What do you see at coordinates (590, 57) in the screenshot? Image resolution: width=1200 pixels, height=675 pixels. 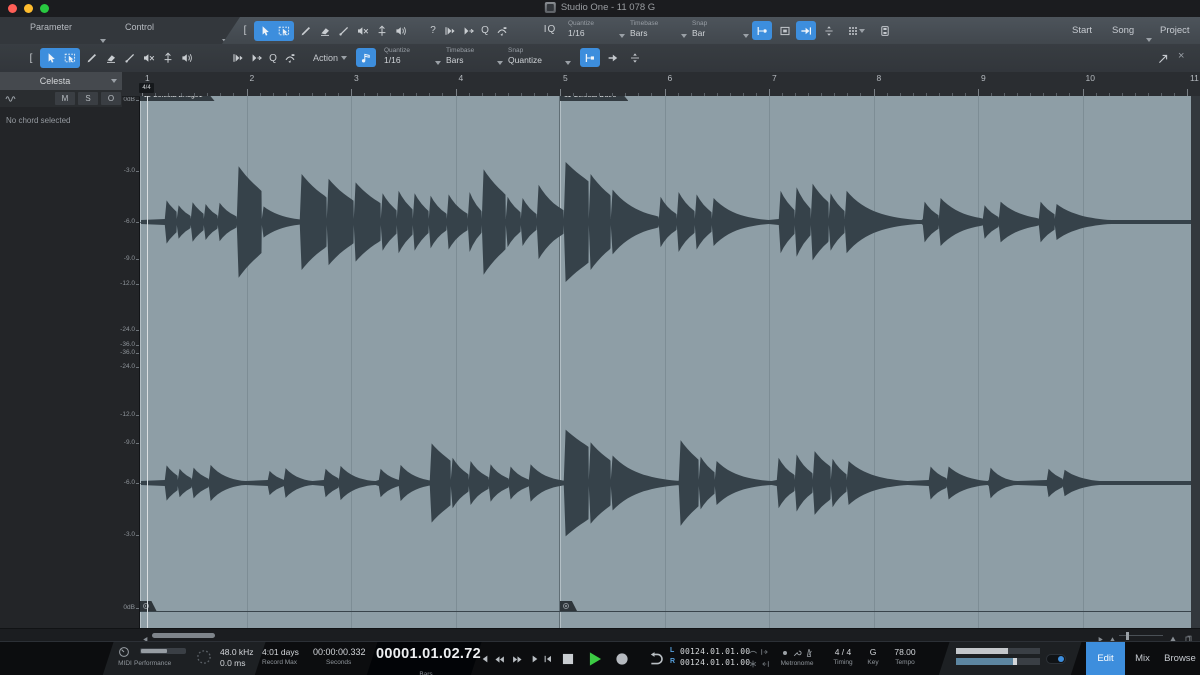 I see `snap-enable-button` at bounding box center [590, 57].